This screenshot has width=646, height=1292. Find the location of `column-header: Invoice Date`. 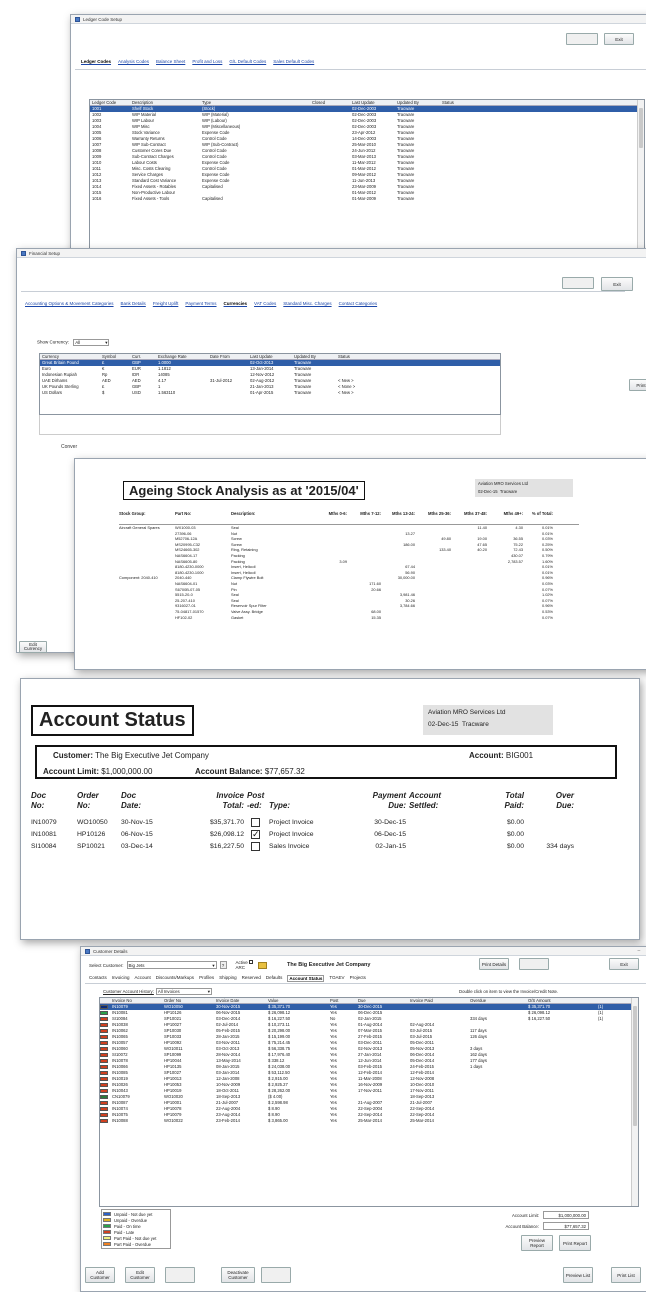

column-header: Invoice Date is located at coordinates (228, 1000).